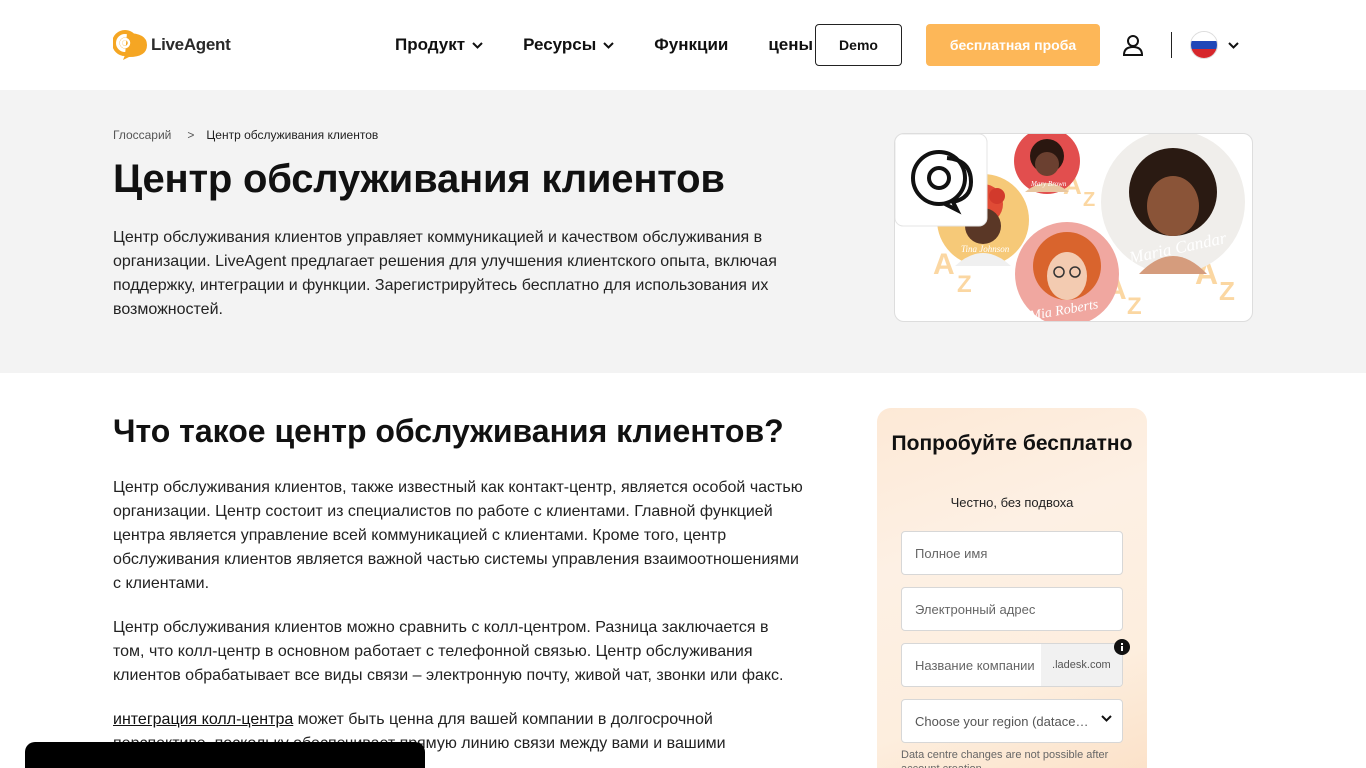 The height and width of the screenshot is (768, 1366). I want to click on main-nav: Продукт Ресурсы Функции цены, so click(604, 45).